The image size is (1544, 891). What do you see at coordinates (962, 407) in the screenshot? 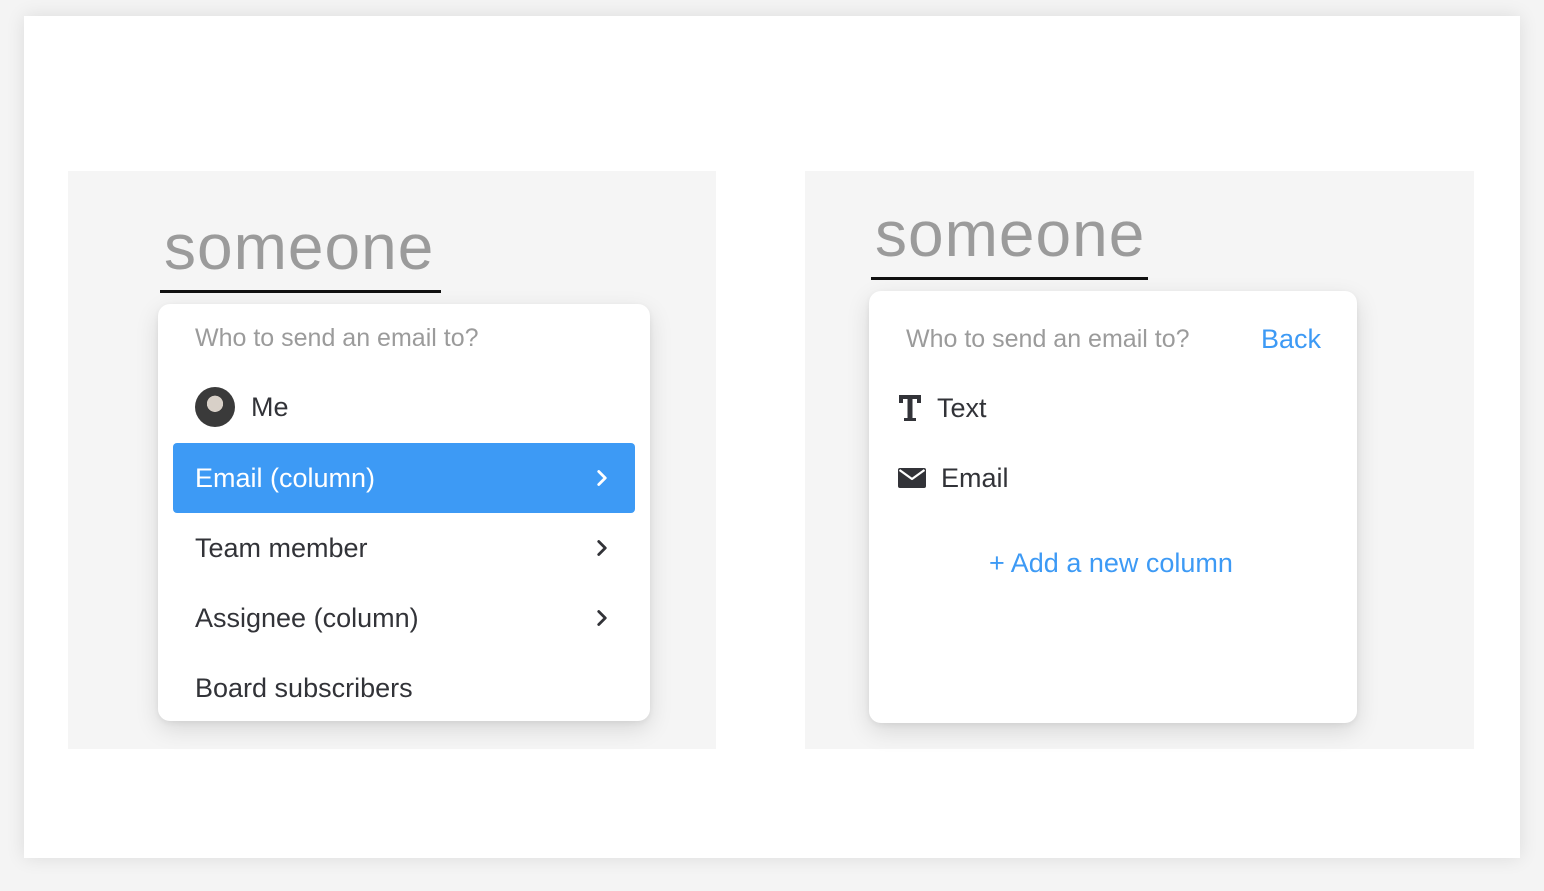
I see `option-text-label: Text` at bounding box center [962, 407].